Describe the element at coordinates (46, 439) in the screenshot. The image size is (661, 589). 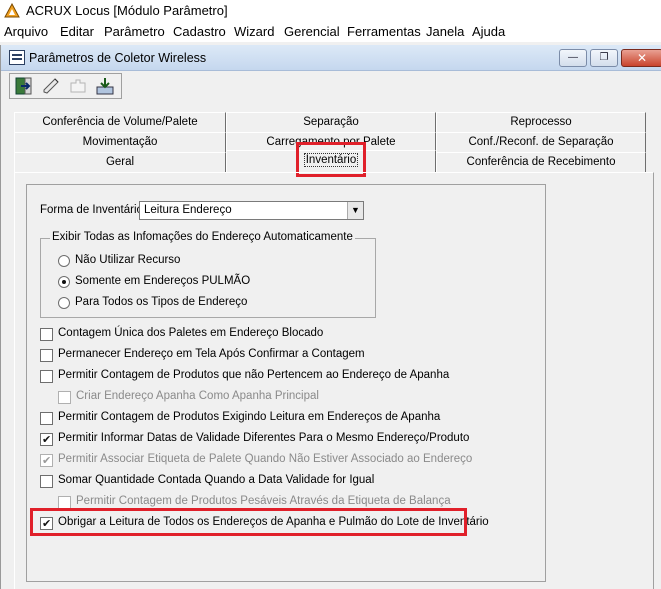
I see `check-datas-validade-diferentes` at that location.